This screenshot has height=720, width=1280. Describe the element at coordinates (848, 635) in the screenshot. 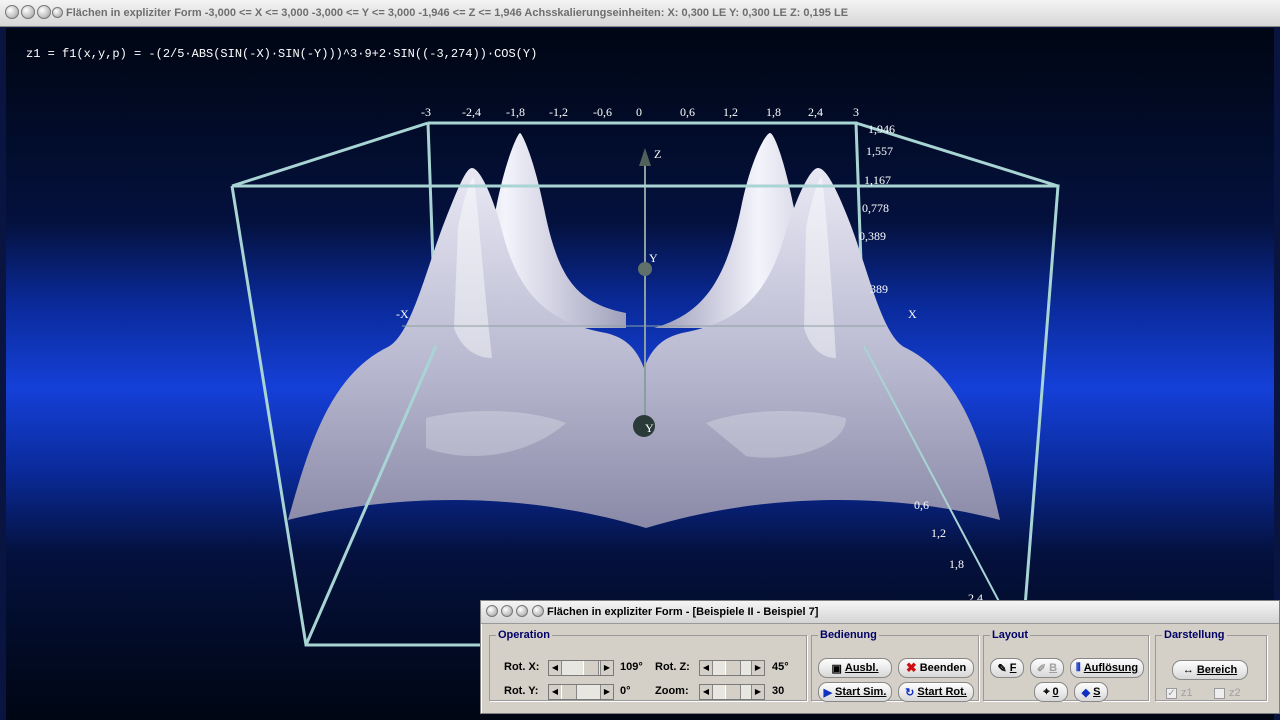

I see `bedienung-legend: Bedienung` at that location.